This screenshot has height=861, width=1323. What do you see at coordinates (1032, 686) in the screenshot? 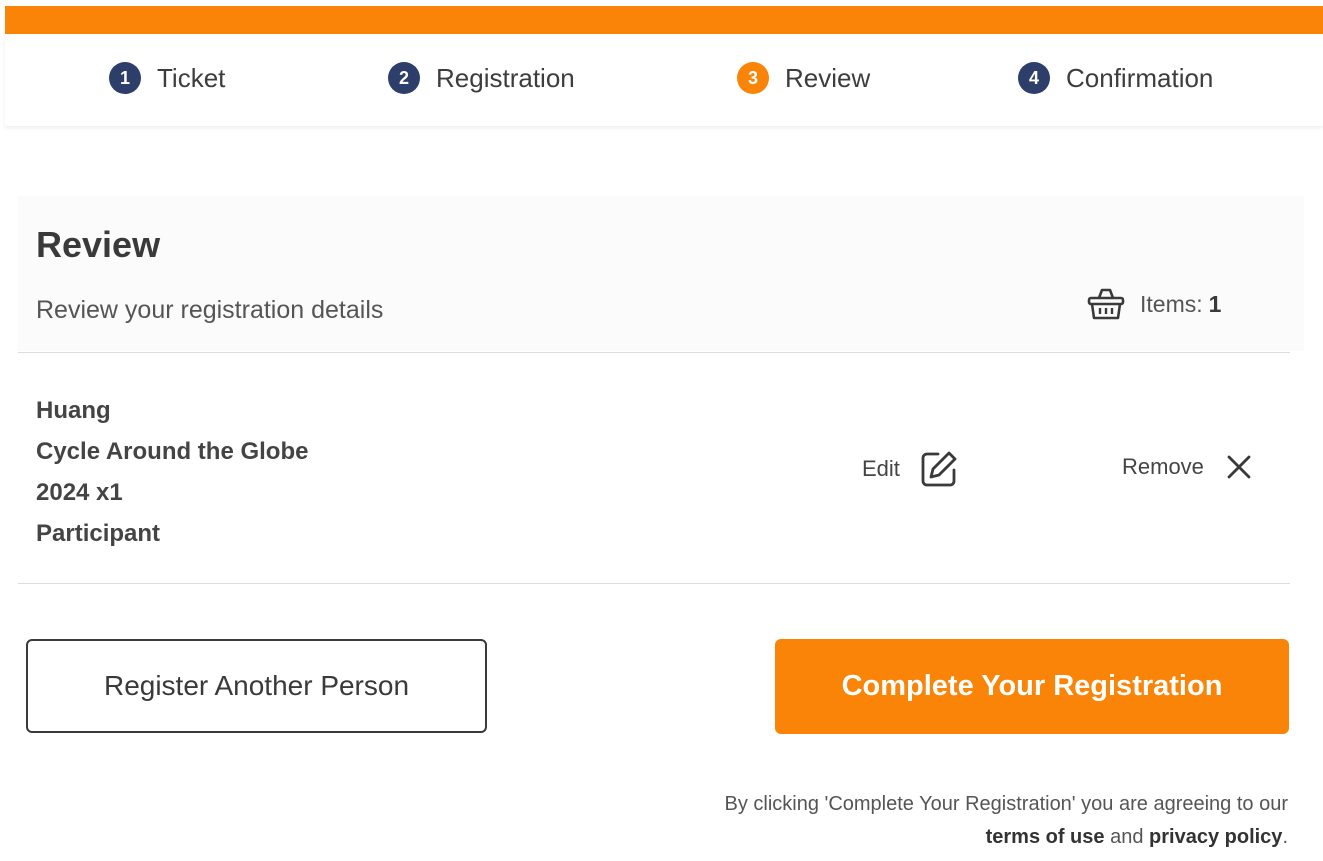
I see `complete-registration-button: Complete Your Registration` at bounding box center [1032, 686].